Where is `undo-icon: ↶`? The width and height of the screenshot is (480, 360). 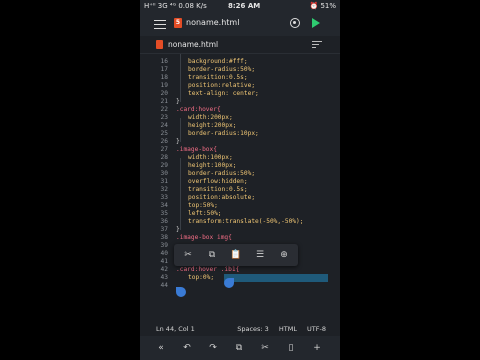
undo-icon: ↶ is located at coordinates (187, 348).